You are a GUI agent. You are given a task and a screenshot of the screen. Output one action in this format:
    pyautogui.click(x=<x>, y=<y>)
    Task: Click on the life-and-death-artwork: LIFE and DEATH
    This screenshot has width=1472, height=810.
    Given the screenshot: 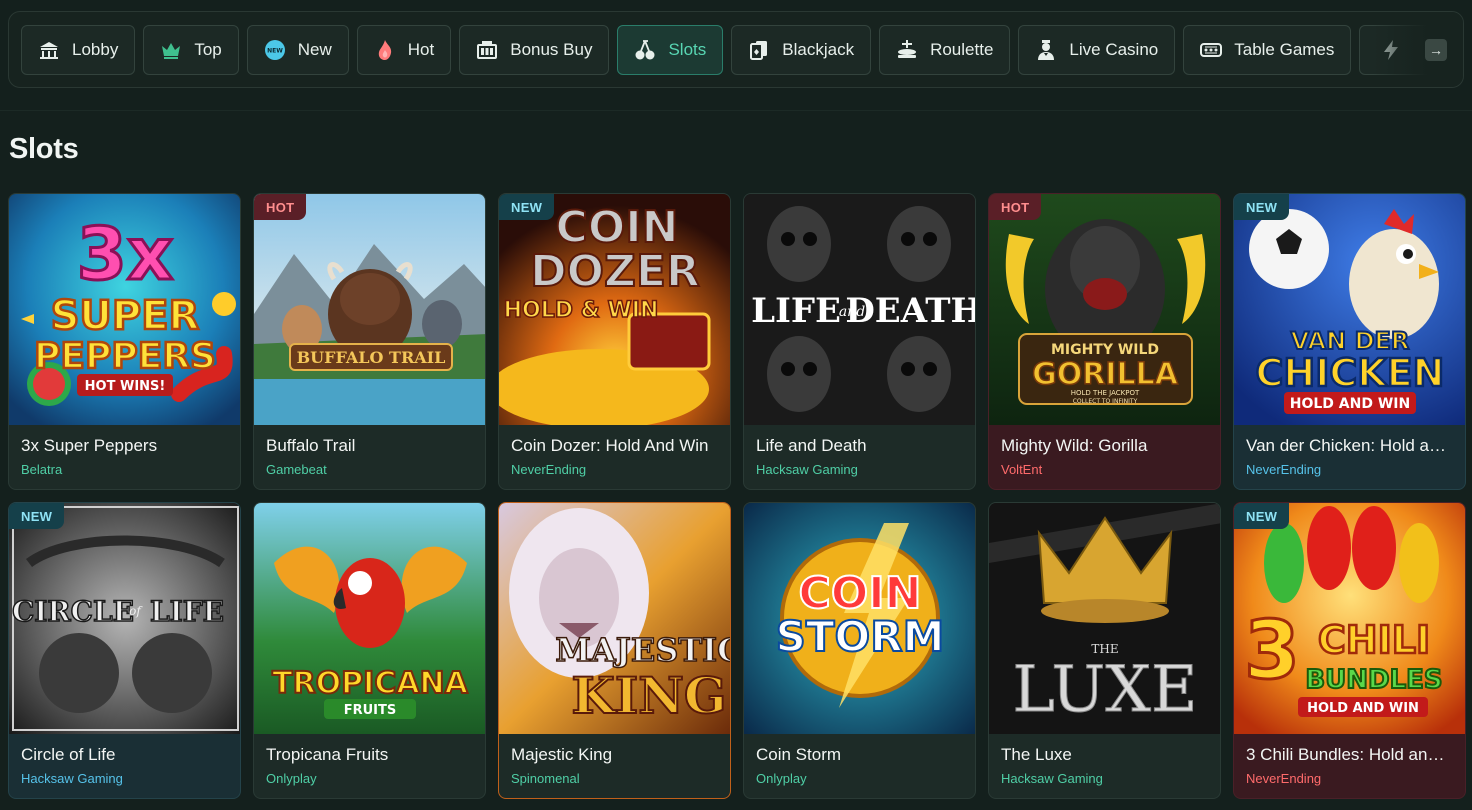 What is the action you would take?
    pyautogui.click(x=859, y=309)
    